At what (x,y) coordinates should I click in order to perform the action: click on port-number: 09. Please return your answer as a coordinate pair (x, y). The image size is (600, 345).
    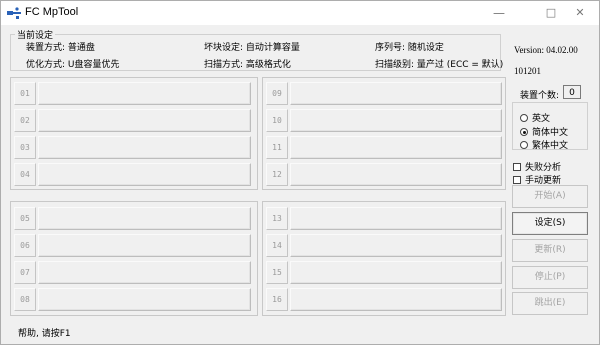
    Looking at the image, I should click on (277, 93).